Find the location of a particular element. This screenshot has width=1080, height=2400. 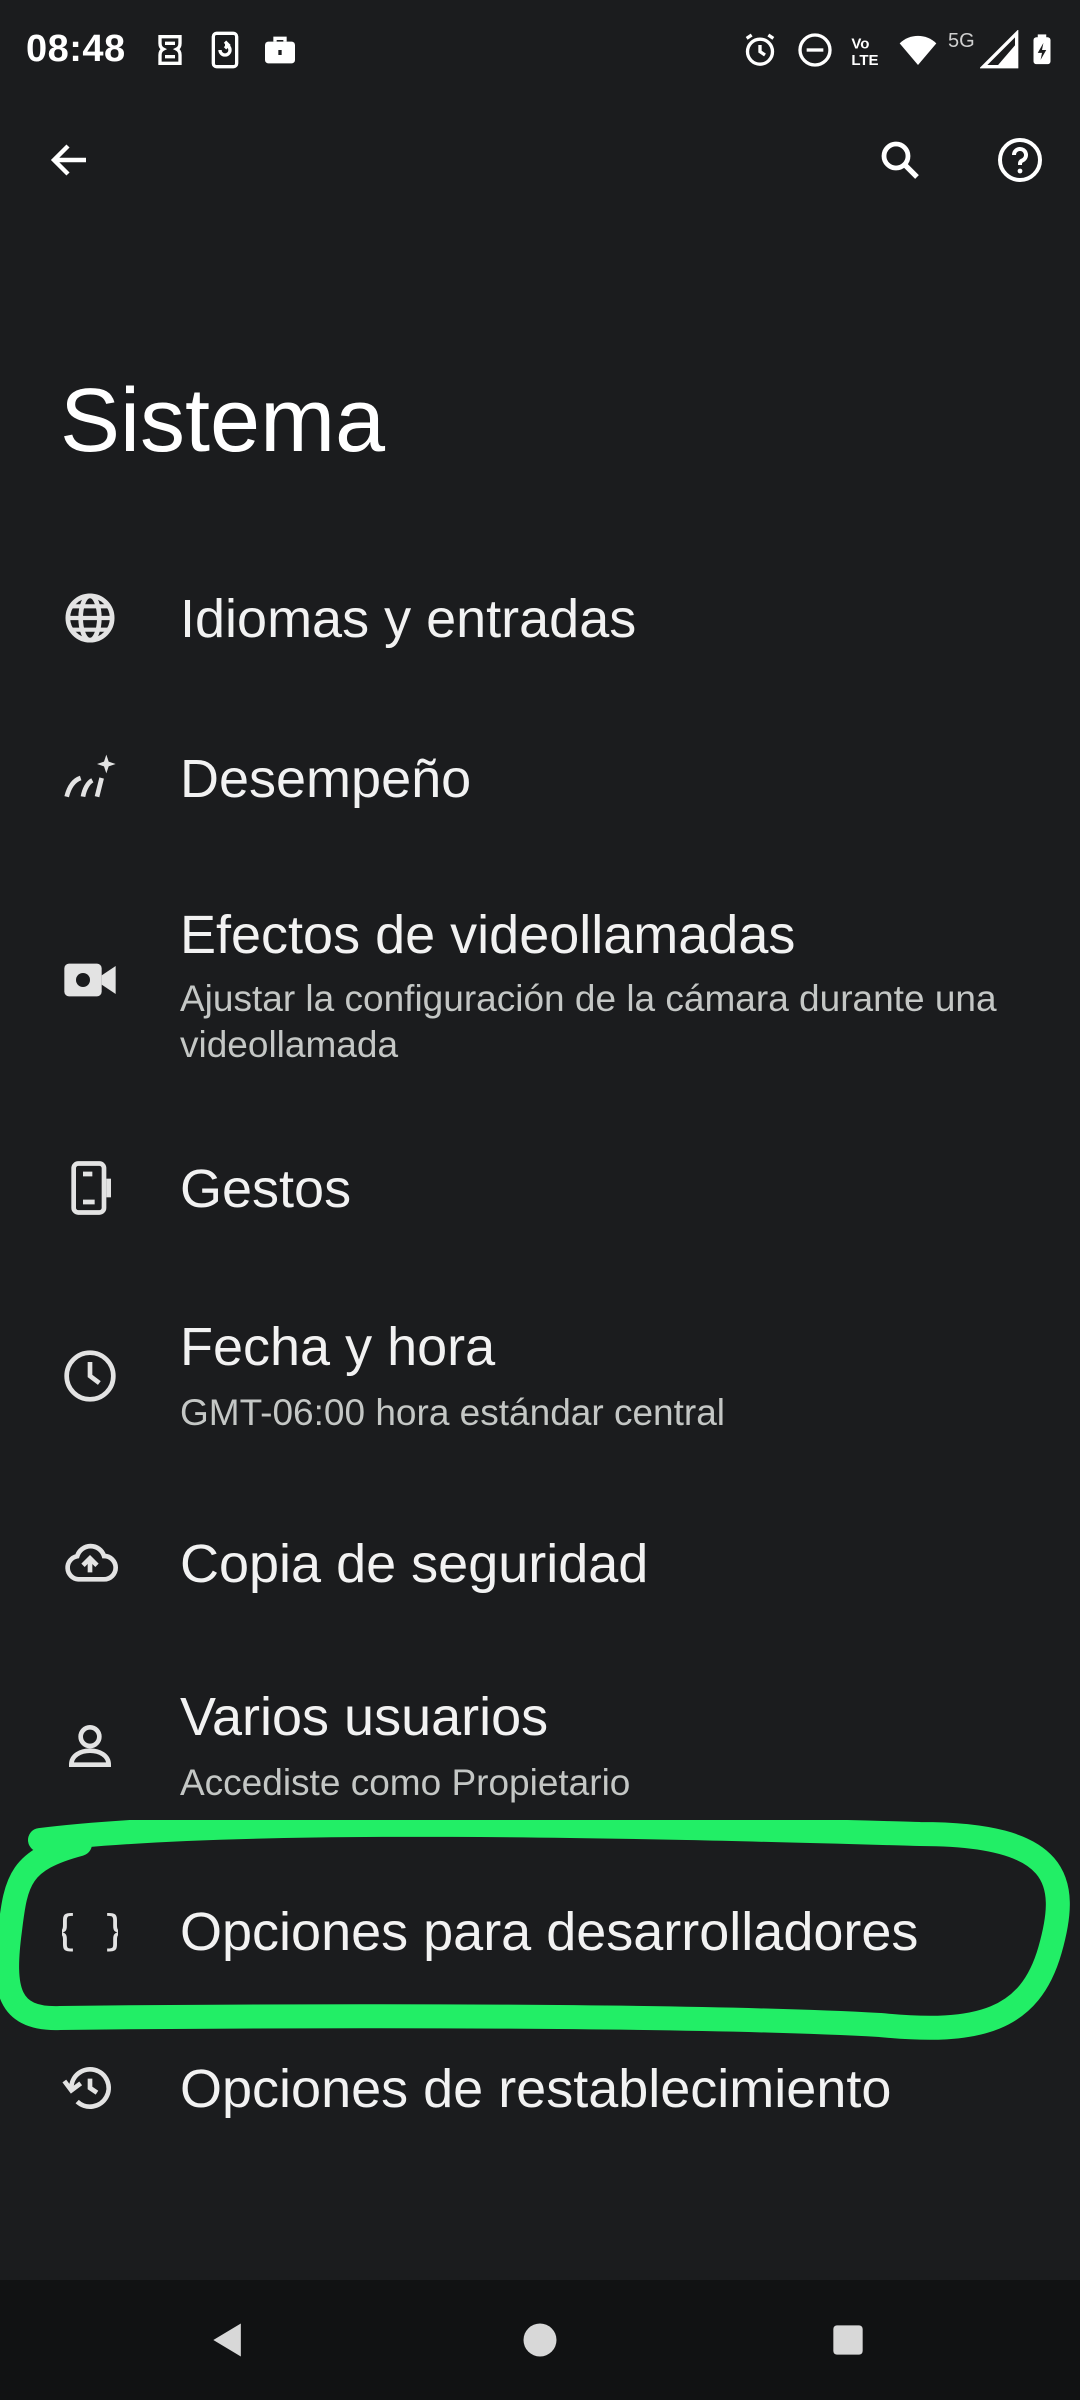

svg-text: LTE is located at coordinates (864, 60).